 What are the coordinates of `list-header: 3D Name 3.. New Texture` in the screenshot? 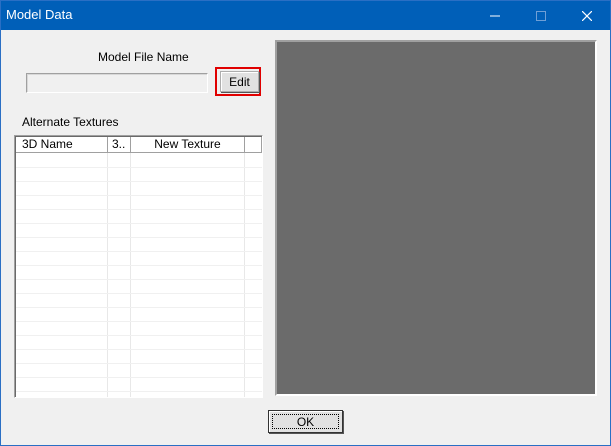 It's located at (139, 145).